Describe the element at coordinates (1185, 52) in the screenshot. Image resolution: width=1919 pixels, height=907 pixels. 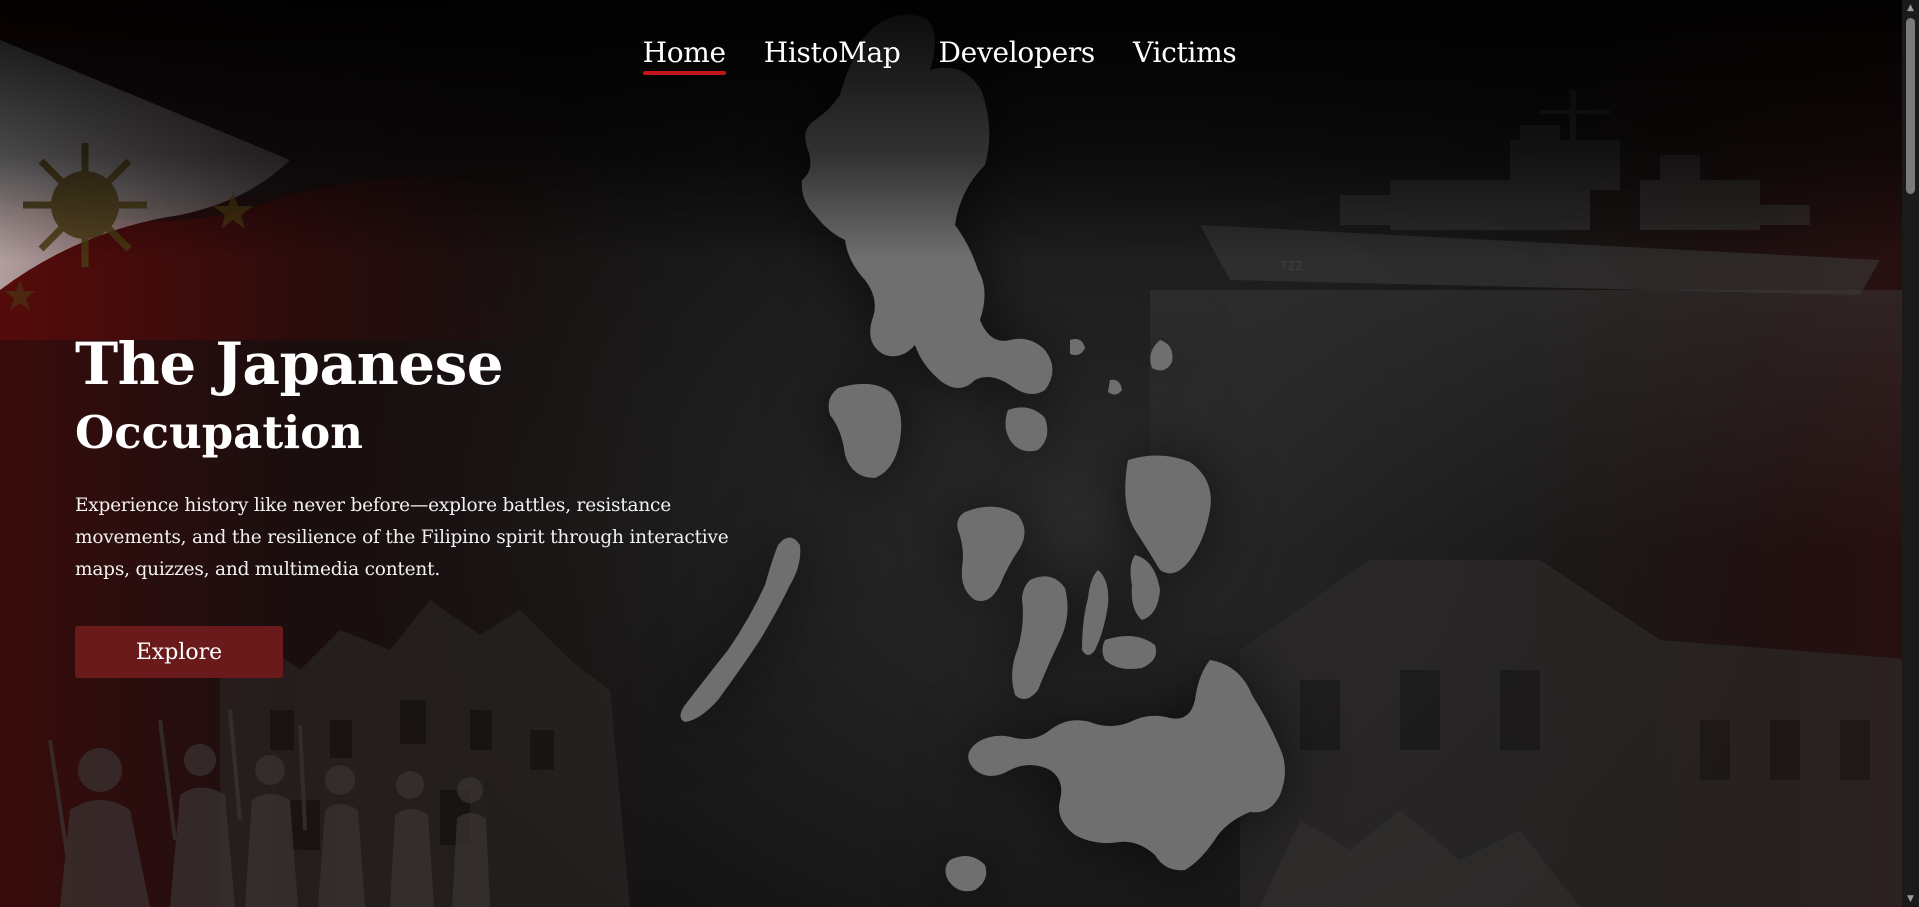
I see `nav-link-victims: Victims` at that location.